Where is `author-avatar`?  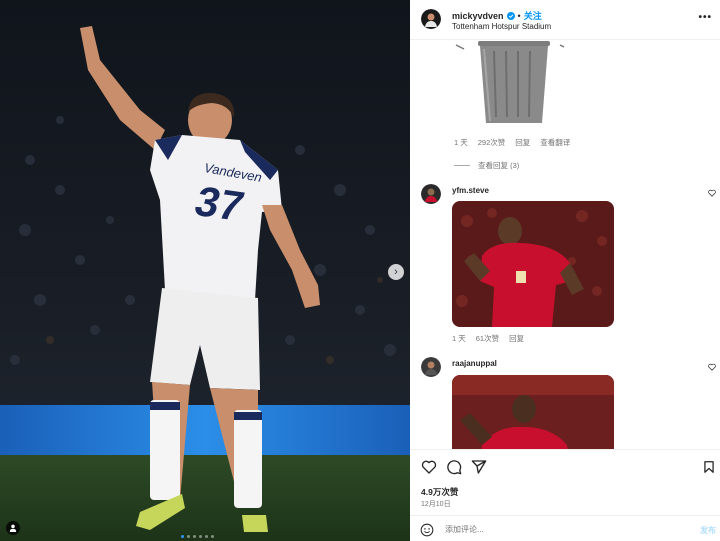 author-avatar is located at coordinates (431, 19).